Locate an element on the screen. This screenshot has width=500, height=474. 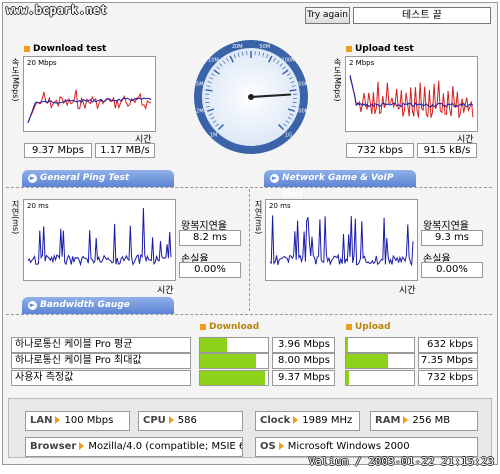
game-time-label: 시간 is located at coordinates (407, 291).